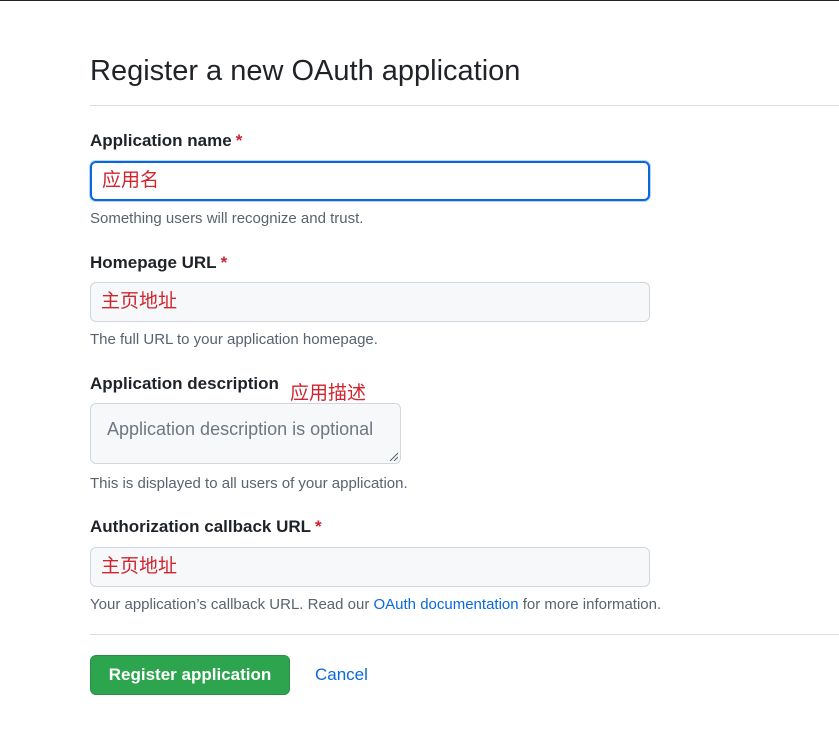 This screenshot has width=839, height=736. Describe the element at coordinates (341, 675) in the screenshot. I see `cancel-button: Cancel` at that location.